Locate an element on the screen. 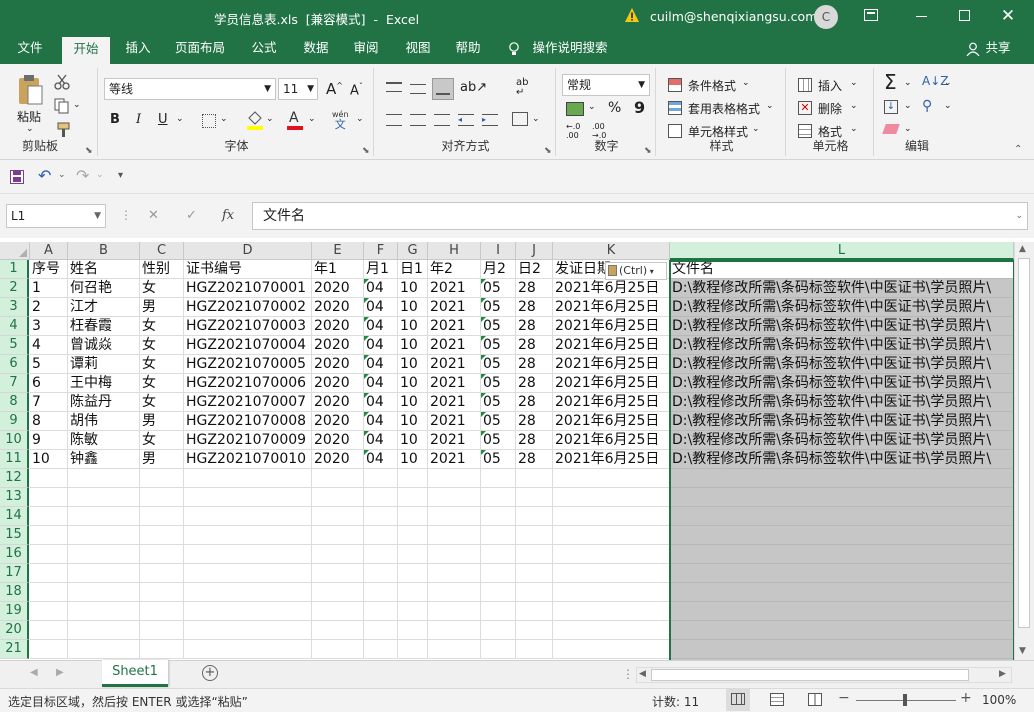 The image size is (1034, 712). cell-g3: 10 is located at coordinates (413, 307).